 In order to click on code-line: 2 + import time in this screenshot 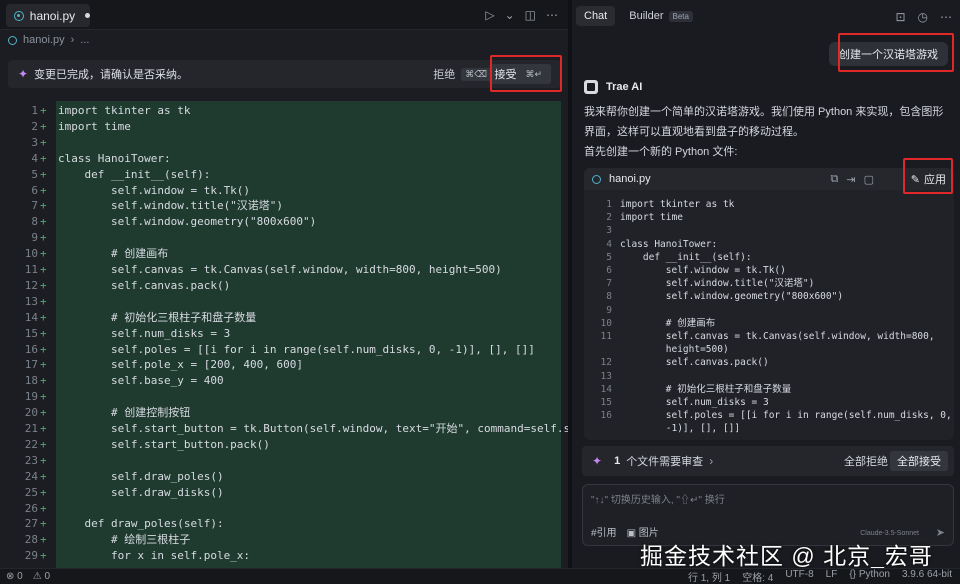, I will do `click(284, 127)`.